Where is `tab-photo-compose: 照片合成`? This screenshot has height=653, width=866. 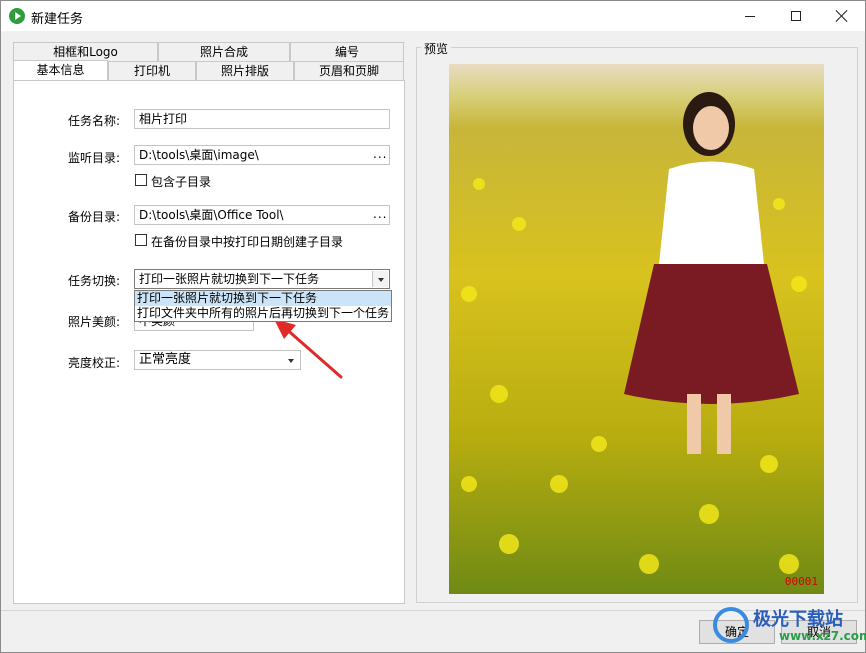
tab-photo-compose: 照片合成 is located at coordinates (224, 52).